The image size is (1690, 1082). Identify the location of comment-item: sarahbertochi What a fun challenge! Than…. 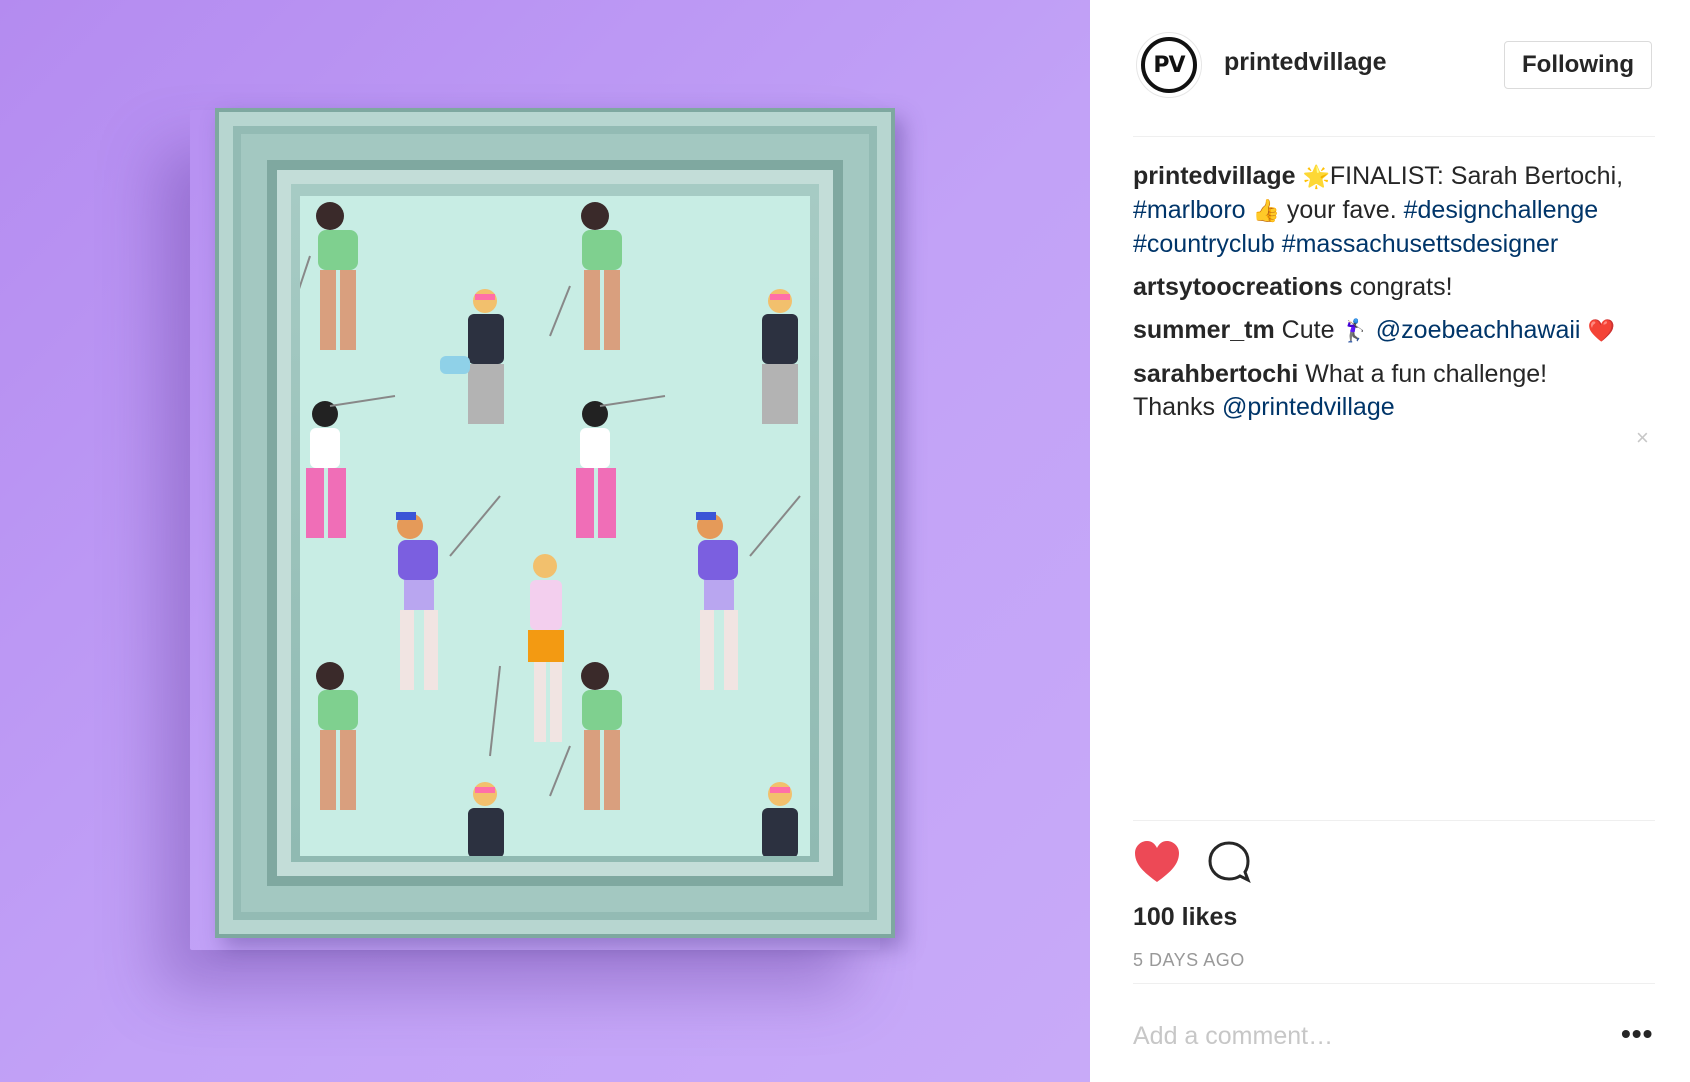
(1383, 391).